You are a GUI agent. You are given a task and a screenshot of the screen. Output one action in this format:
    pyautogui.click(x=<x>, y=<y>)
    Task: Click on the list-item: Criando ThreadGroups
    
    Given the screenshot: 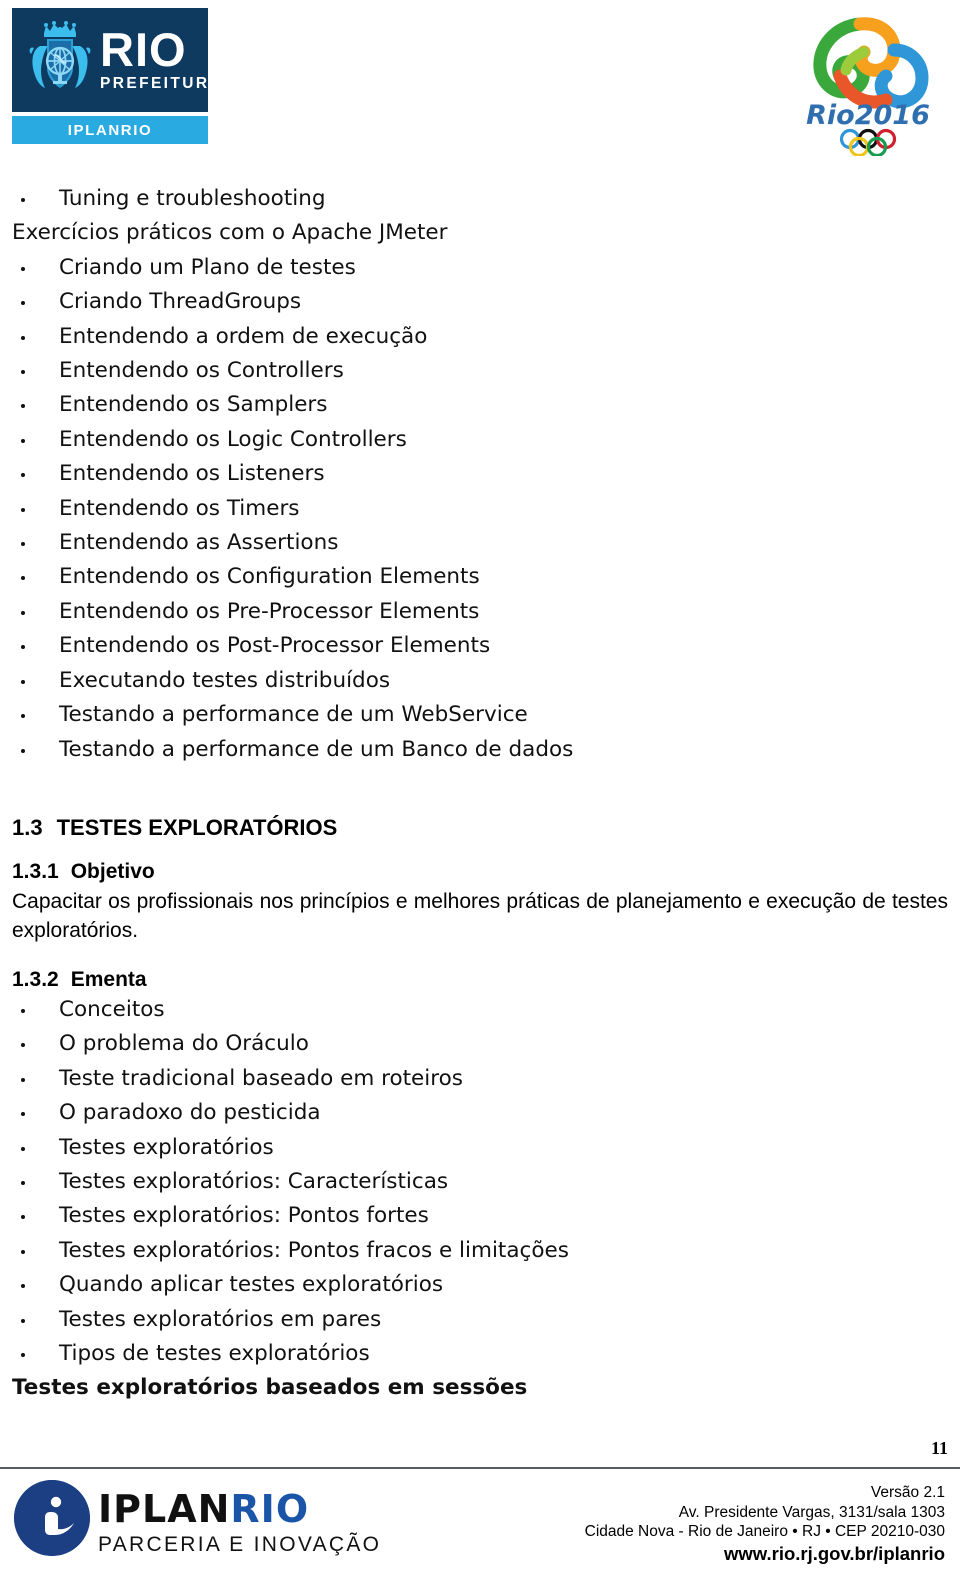 What is the action you would take?
    pyautogui.click(x=480, y=302)
    